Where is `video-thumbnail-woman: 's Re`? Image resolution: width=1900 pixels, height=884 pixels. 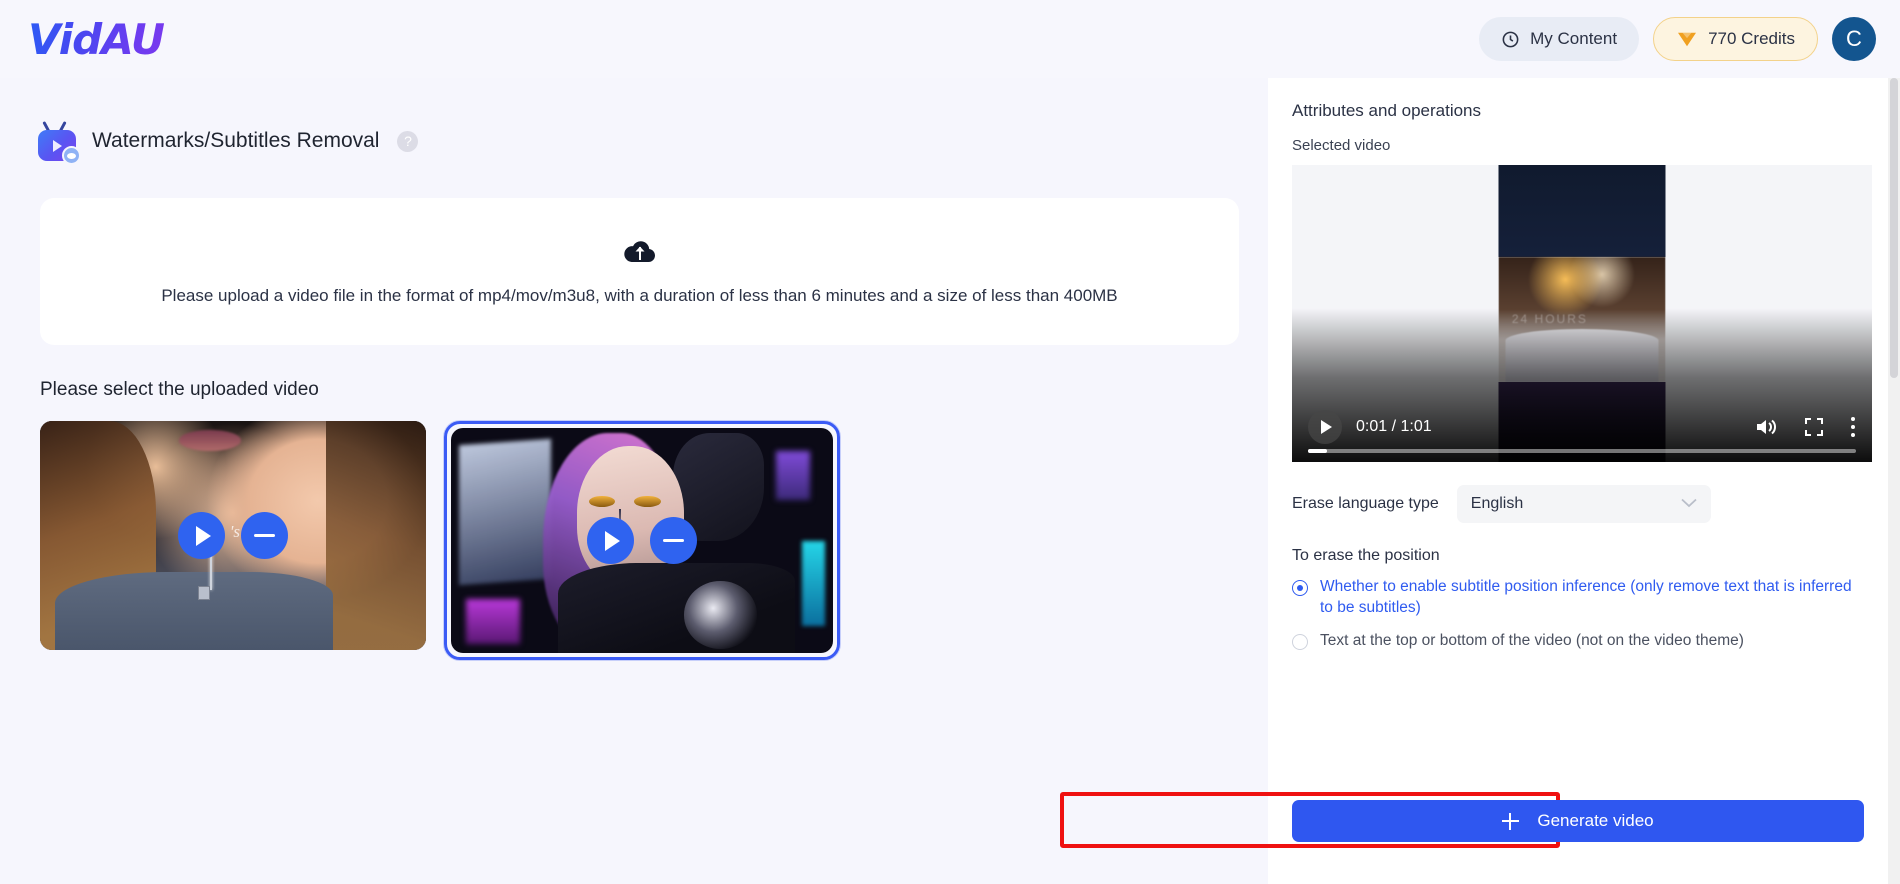
video-thumbnail-woman: 's Re is located at coordinates (233, 535).